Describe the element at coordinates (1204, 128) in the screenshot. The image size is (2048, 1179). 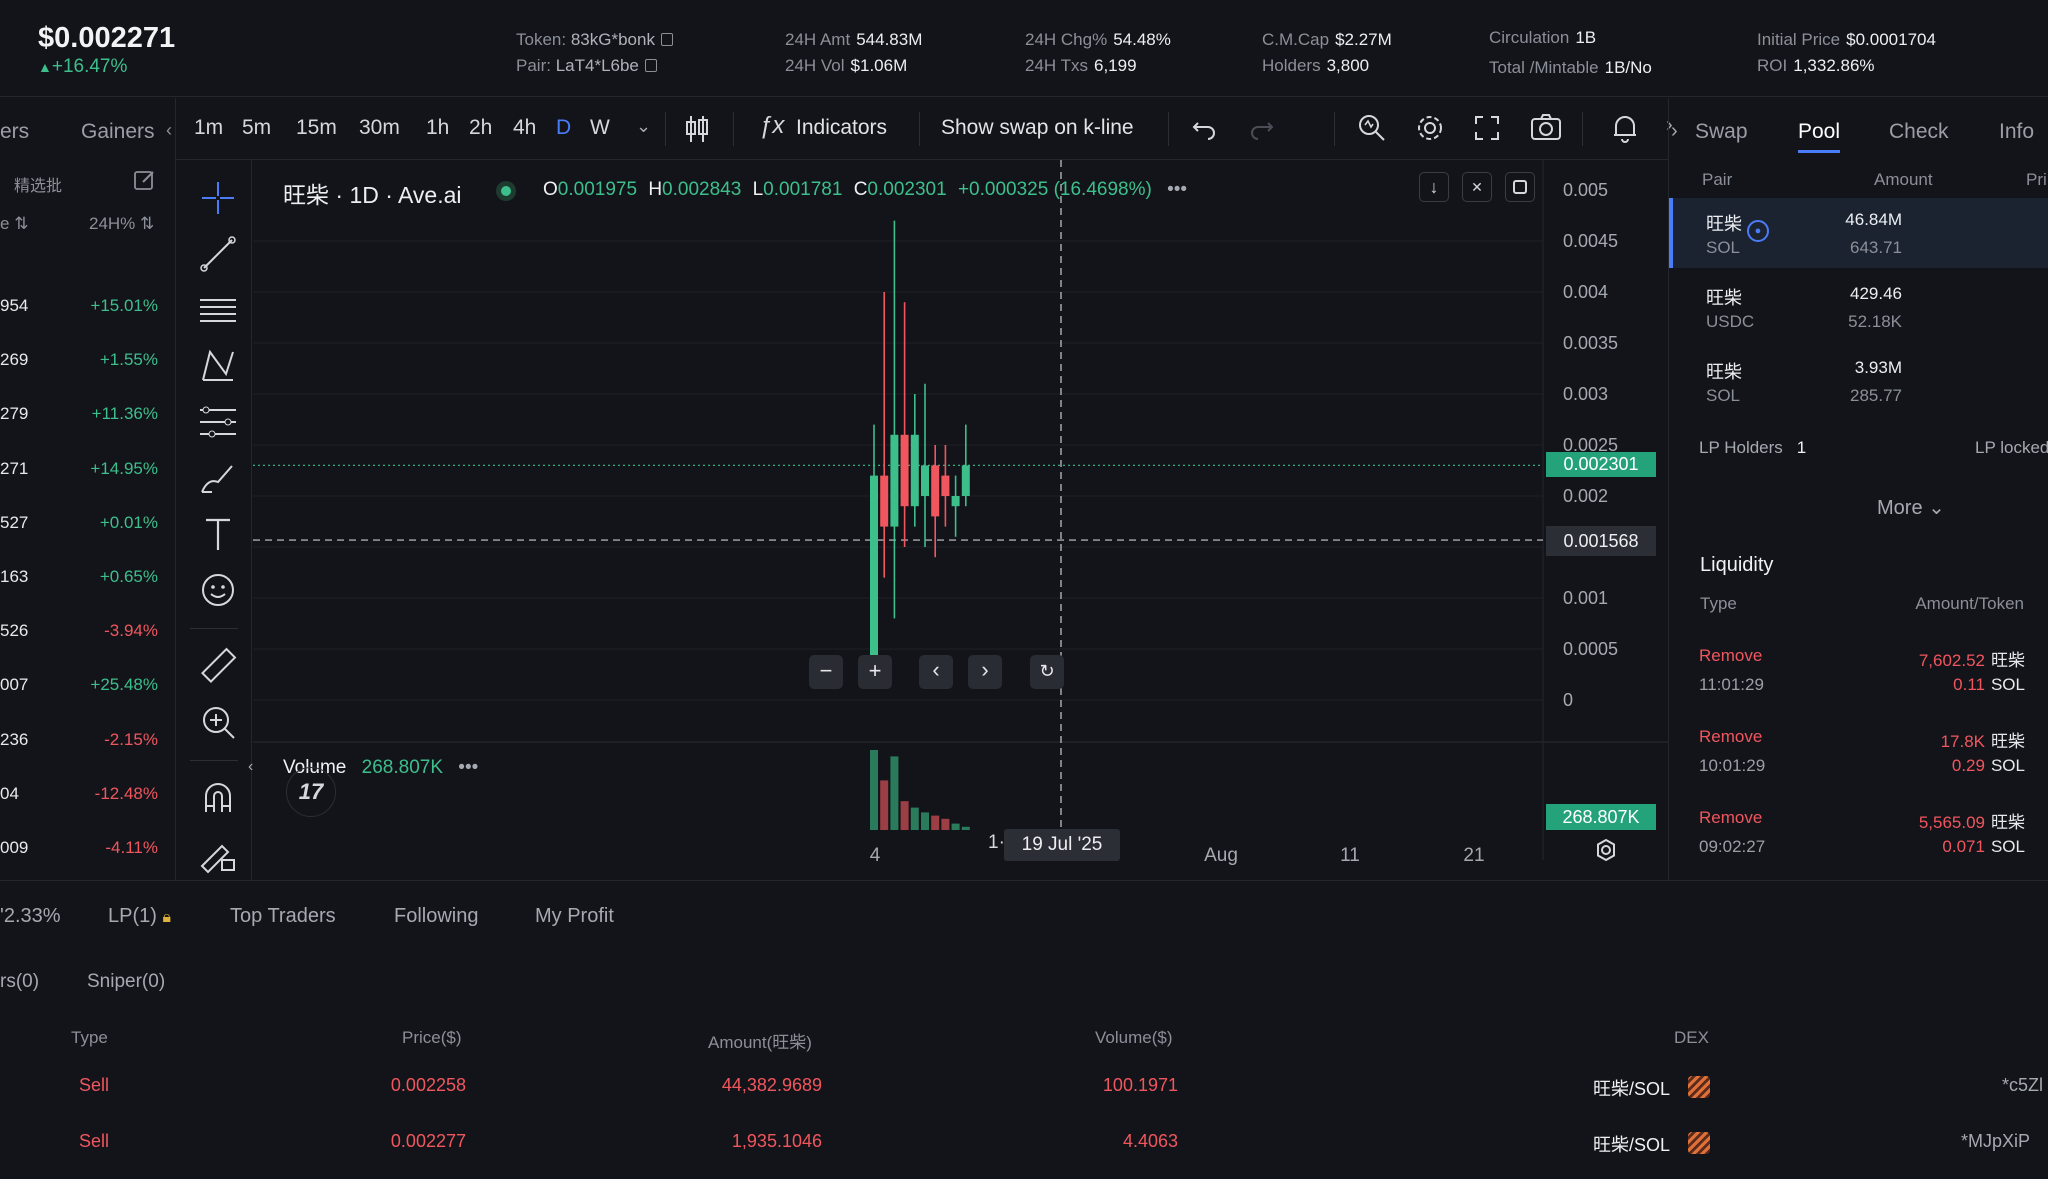
I see `undo-icon` at that location.